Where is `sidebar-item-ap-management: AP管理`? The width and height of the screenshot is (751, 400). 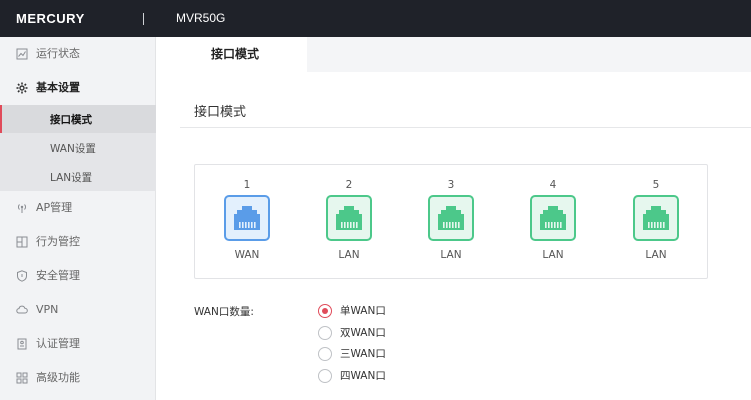
sidebar-item-ap-management: AP管理 is located at coordinates (78, 208).